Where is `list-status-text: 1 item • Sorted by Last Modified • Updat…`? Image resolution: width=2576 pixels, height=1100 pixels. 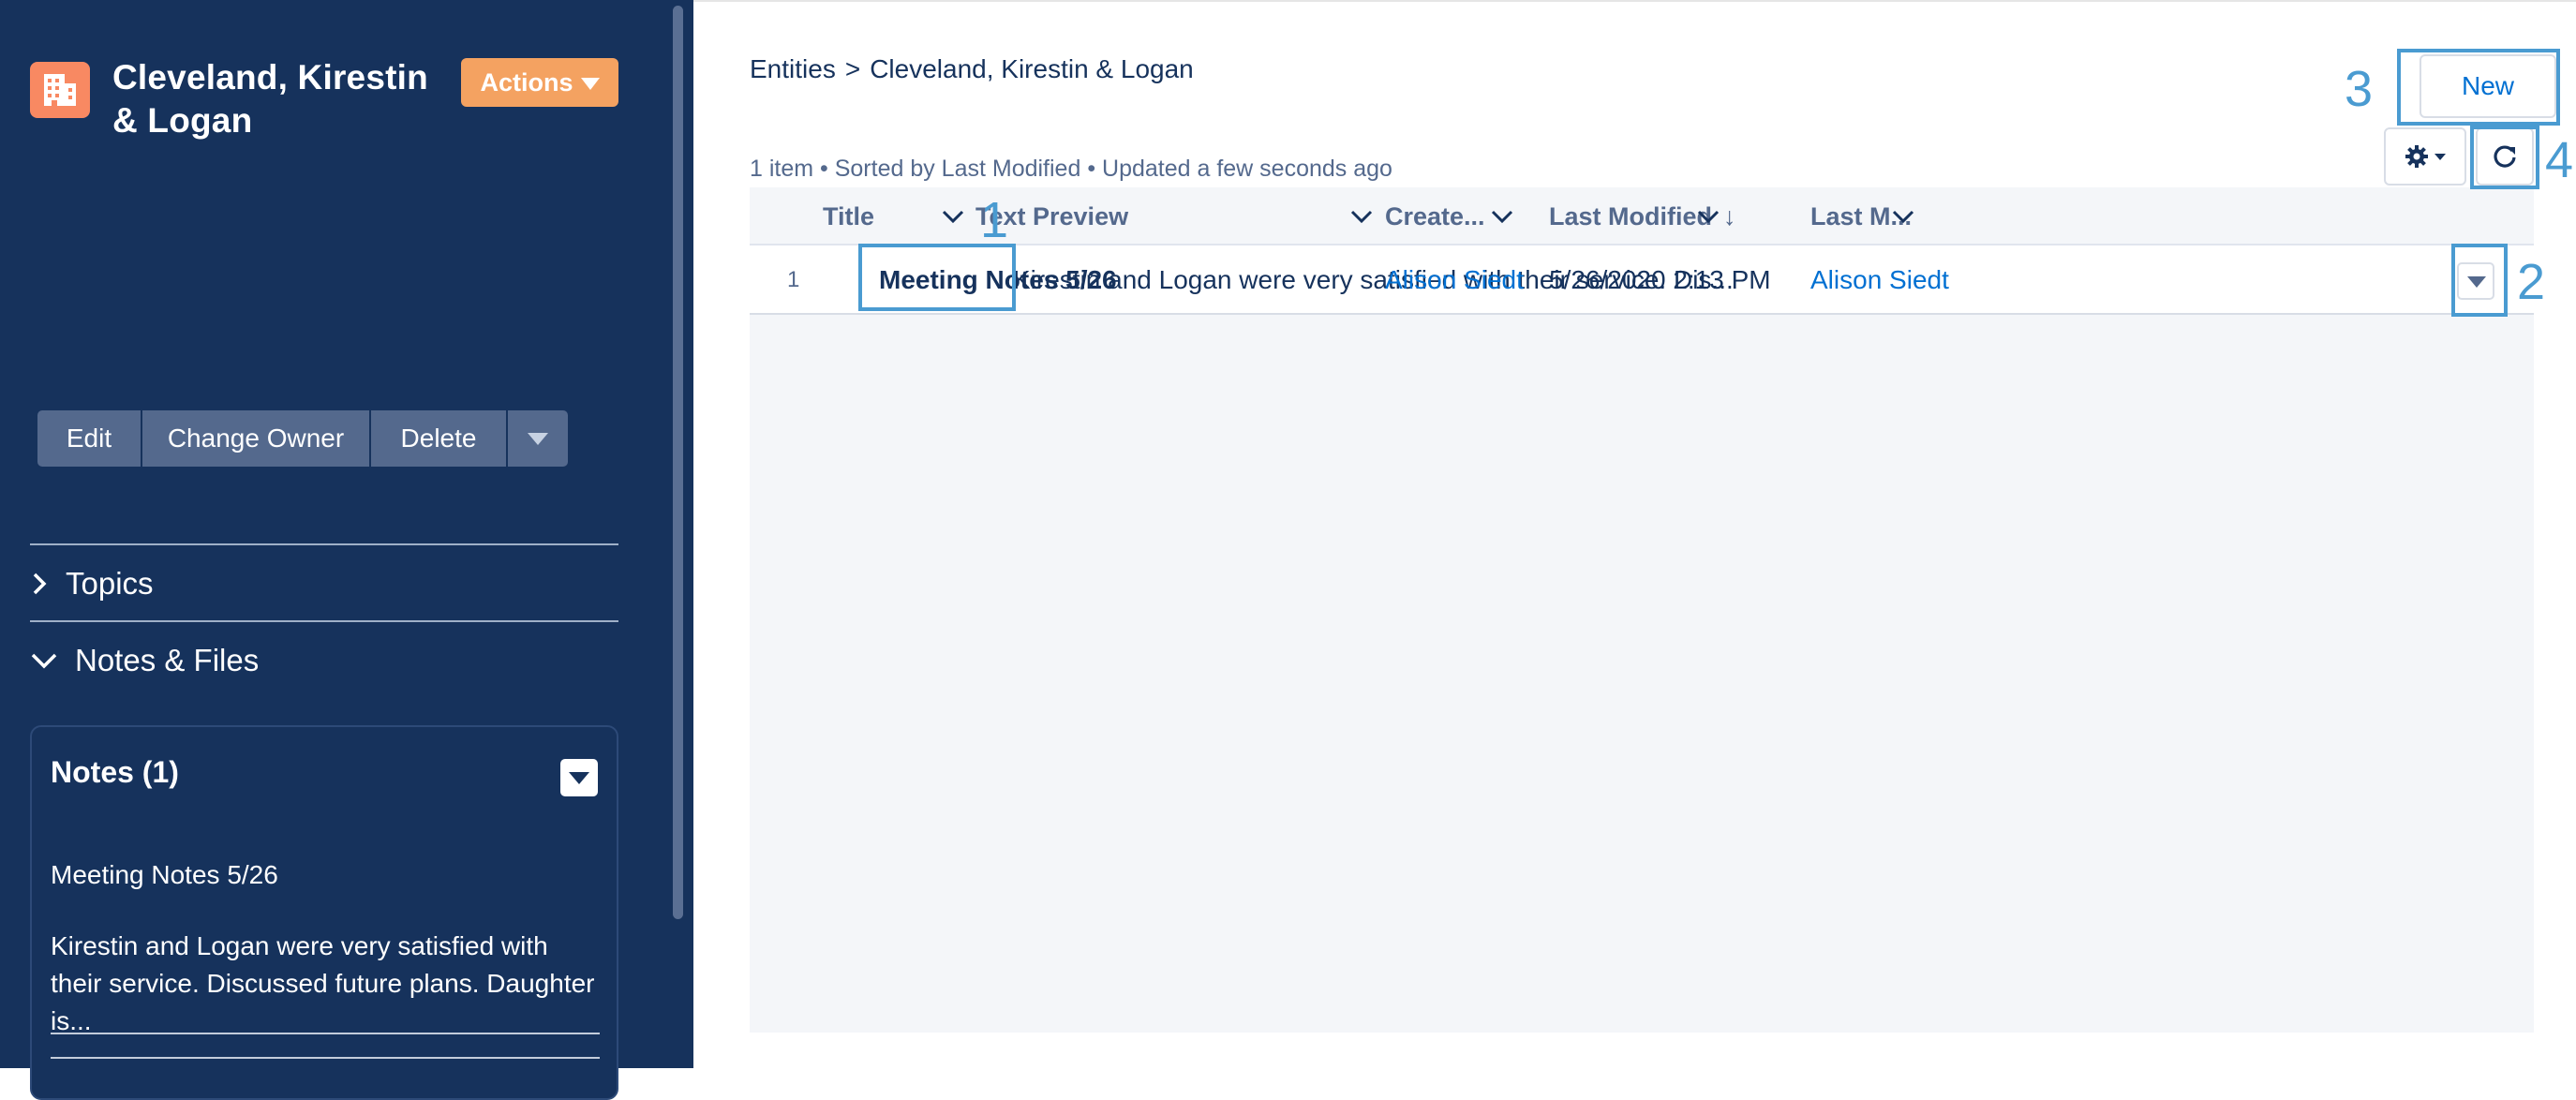
list-status-text: 1 item • Sorted by Last Modified • Updat… is located at coordinates (1071, 169).